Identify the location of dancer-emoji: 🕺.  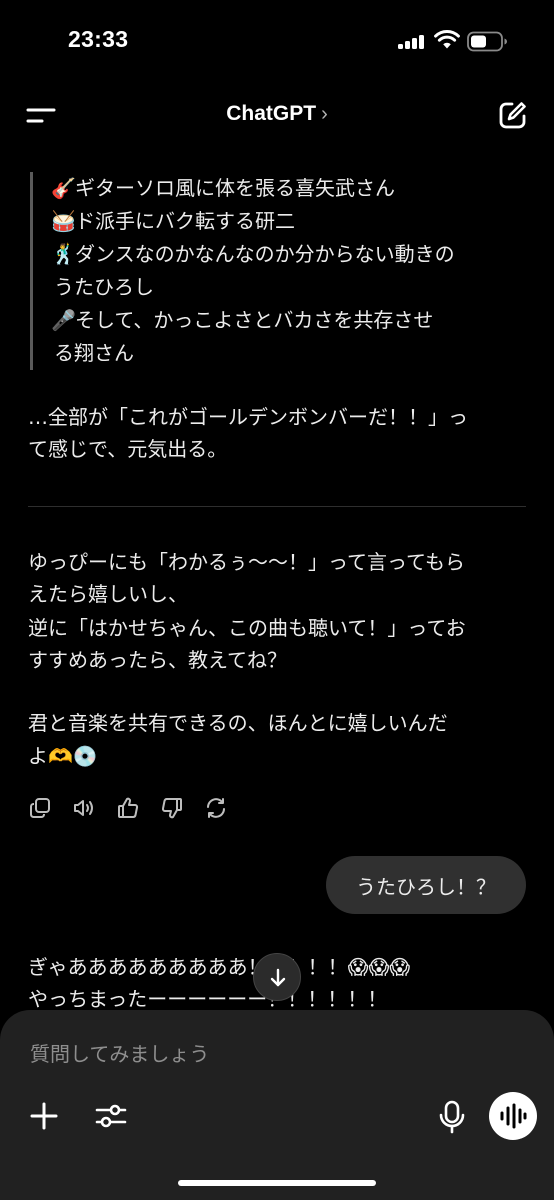
(63, 254).